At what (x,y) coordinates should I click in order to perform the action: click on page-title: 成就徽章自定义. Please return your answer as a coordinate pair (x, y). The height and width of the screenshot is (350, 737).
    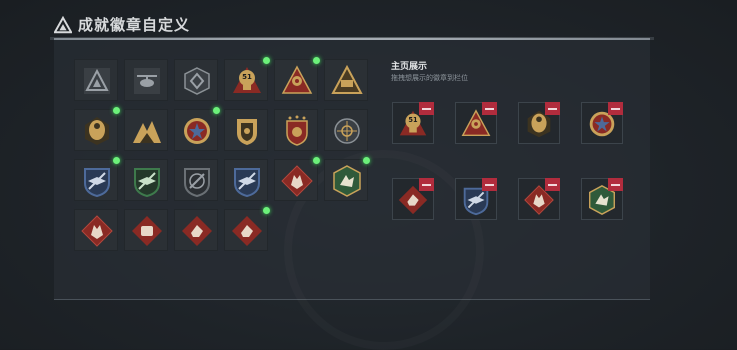
    Looking at the image, I should click on (134, 25).